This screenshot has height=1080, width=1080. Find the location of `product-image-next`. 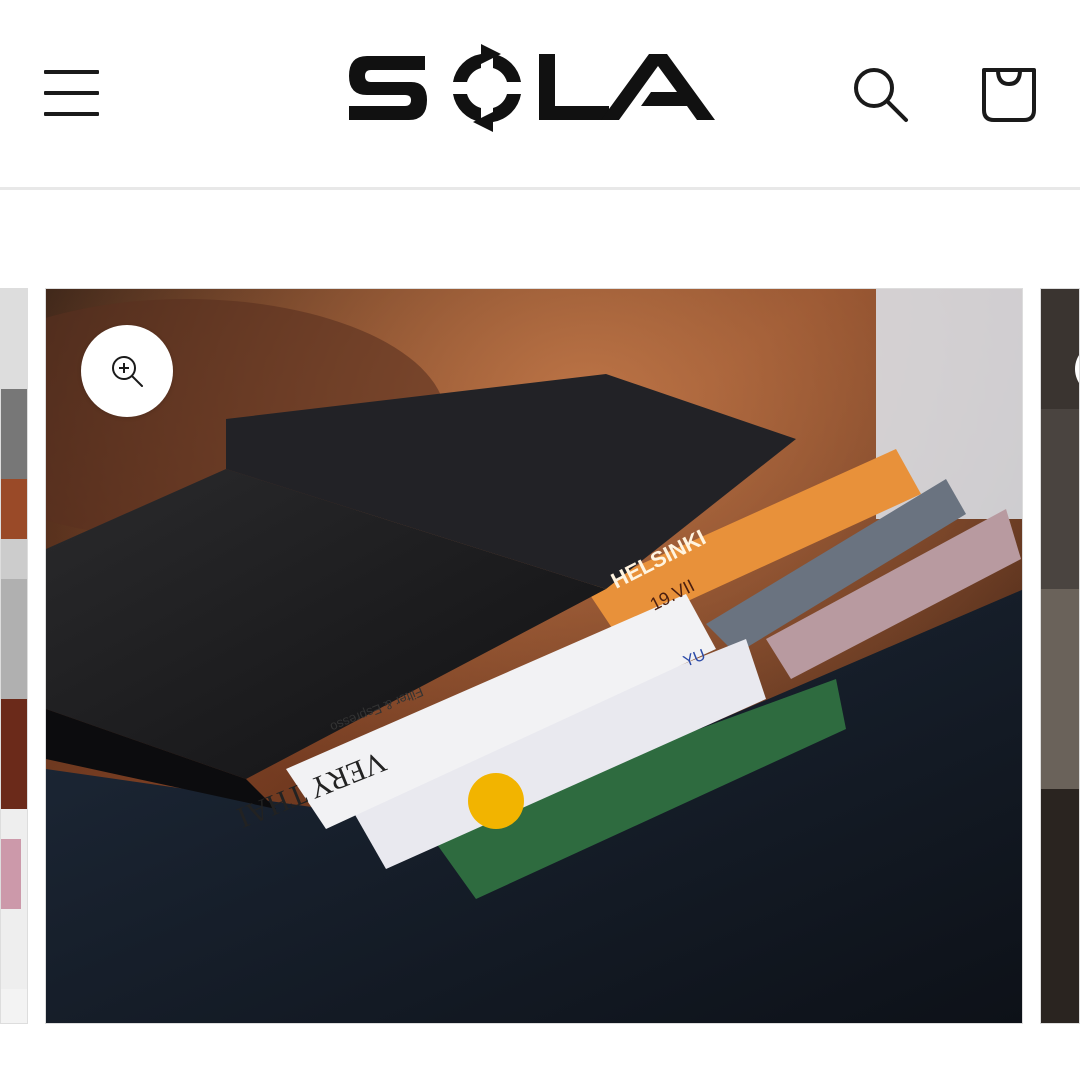

product-image-next is located at coordinates (1060, 656).